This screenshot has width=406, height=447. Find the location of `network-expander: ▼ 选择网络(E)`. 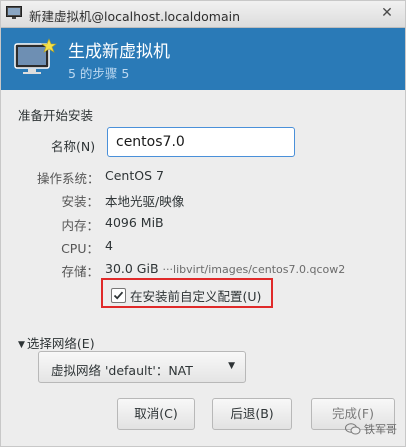

network-expander: ▼ 选择网络(E) is located at coordinates (56, 342).